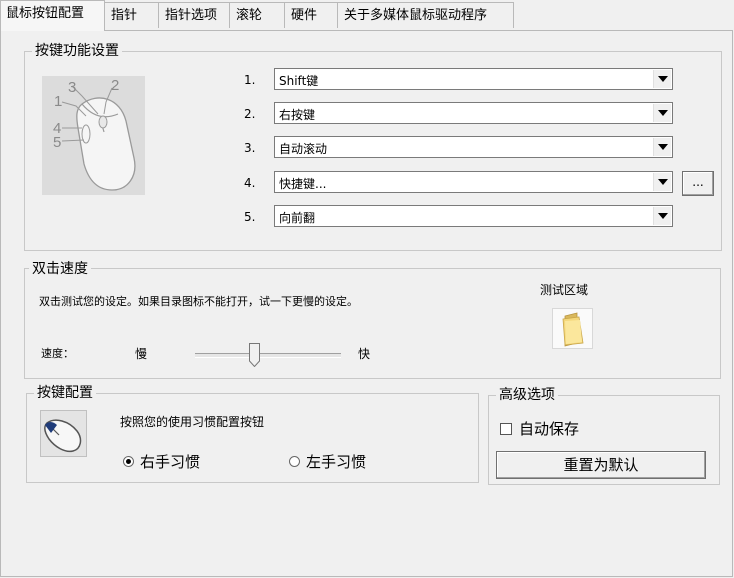 The height and width of the screenshot is (578, 734). What do you see at coordinates (250, 217) in the screenshot?
I see `row-number-5: 5.` at bounding box center [250, 217].